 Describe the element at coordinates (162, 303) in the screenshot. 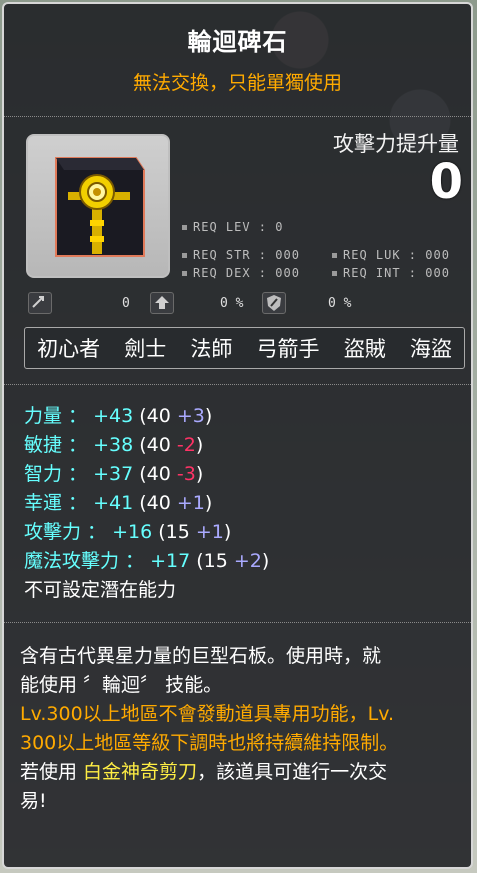

I see `upgrade-icon` at that location.